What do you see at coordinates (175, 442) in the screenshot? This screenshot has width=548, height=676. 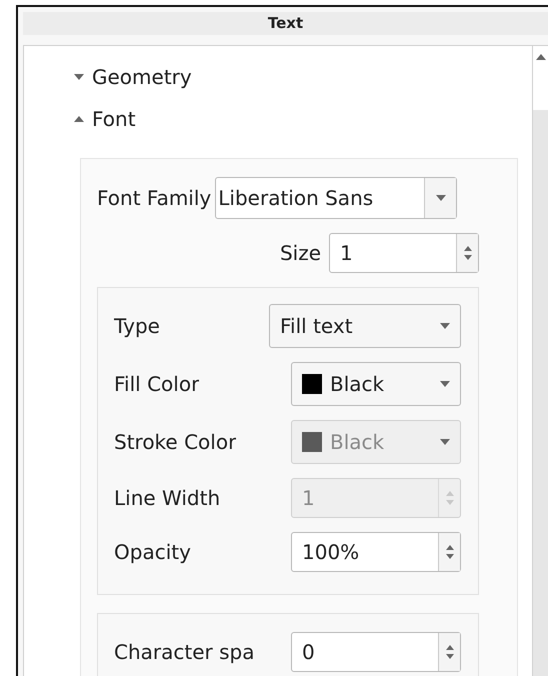 I see `field-label: Stroke Color` at bounding box center [175, 442].